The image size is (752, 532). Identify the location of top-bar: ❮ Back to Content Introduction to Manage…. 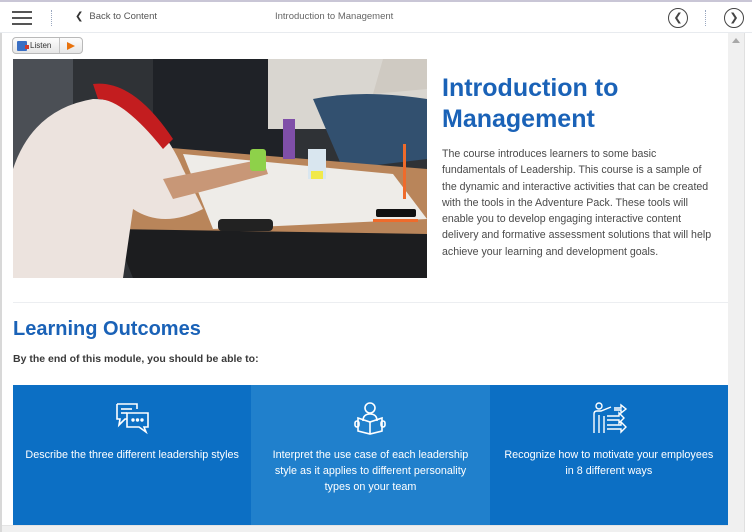
(376, 17).